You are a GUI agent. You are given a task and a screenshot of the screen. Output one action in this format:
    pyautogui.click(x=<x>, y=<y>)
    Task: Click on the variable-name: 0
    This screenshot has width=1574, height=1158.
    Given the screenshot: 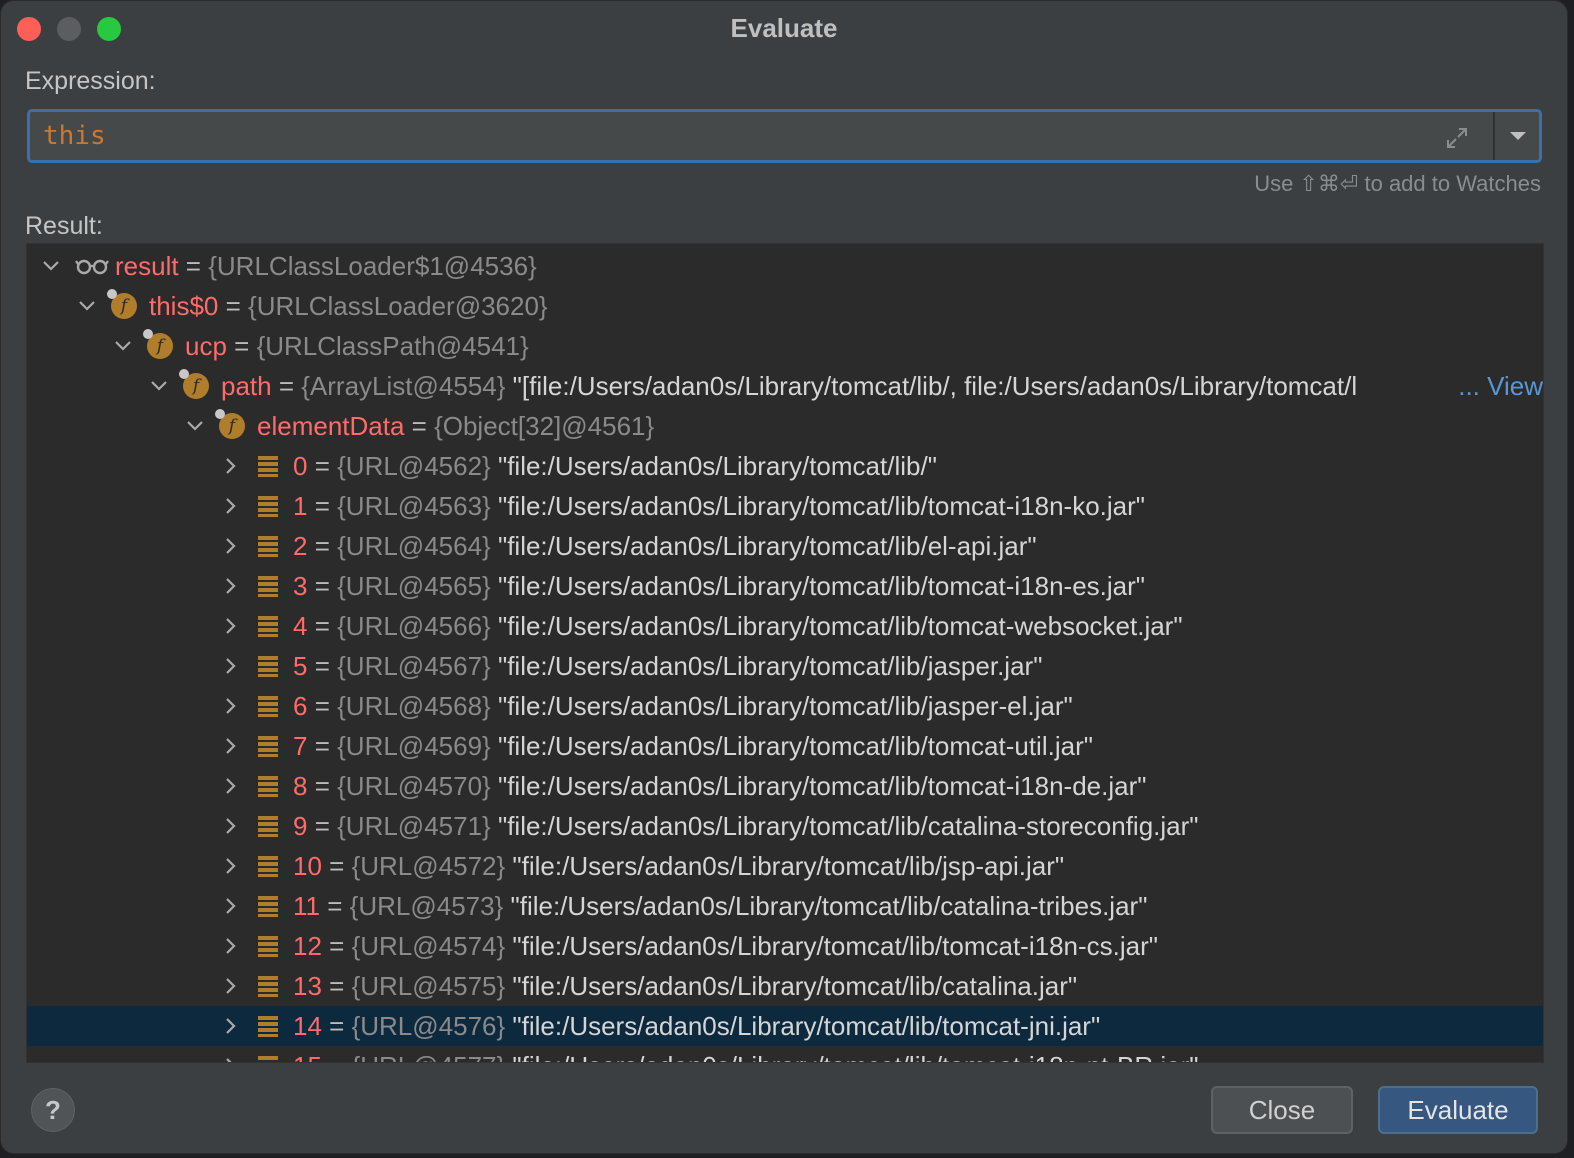 What is the action you would take?
    pyautogui.click(x=300, y=466)
    